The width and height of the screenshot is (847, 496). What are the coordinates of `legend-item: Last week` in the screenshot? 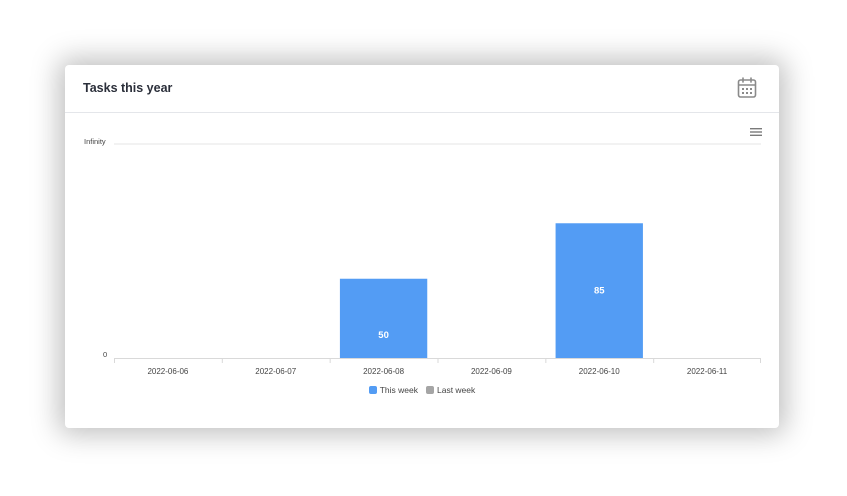 It's located at (450, 390).